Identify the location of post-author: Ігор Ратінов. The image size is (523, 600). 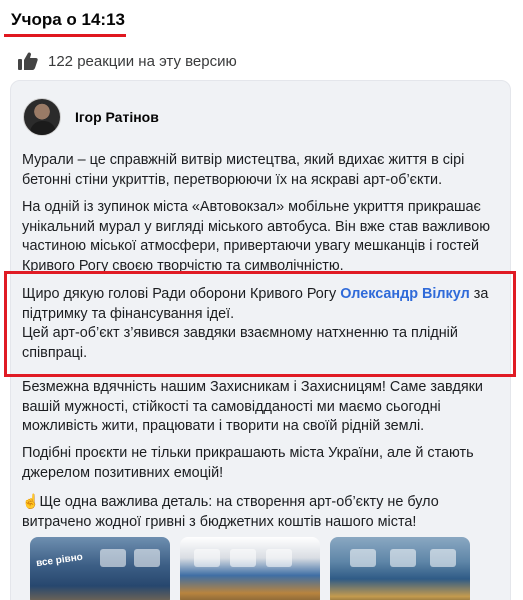
(91, 117).